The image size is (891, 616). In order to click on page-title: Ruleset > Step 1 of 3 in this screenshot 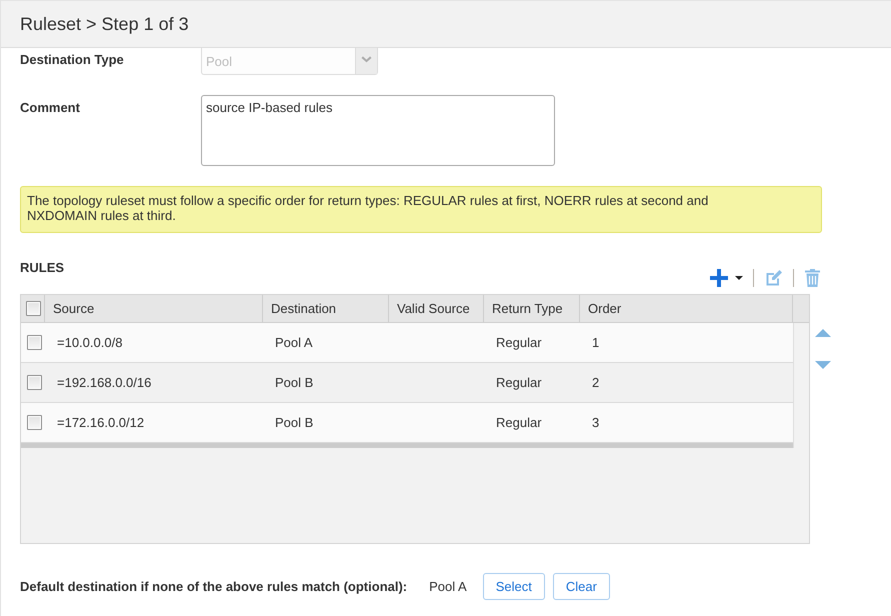, I will do `click(104, 24)`.